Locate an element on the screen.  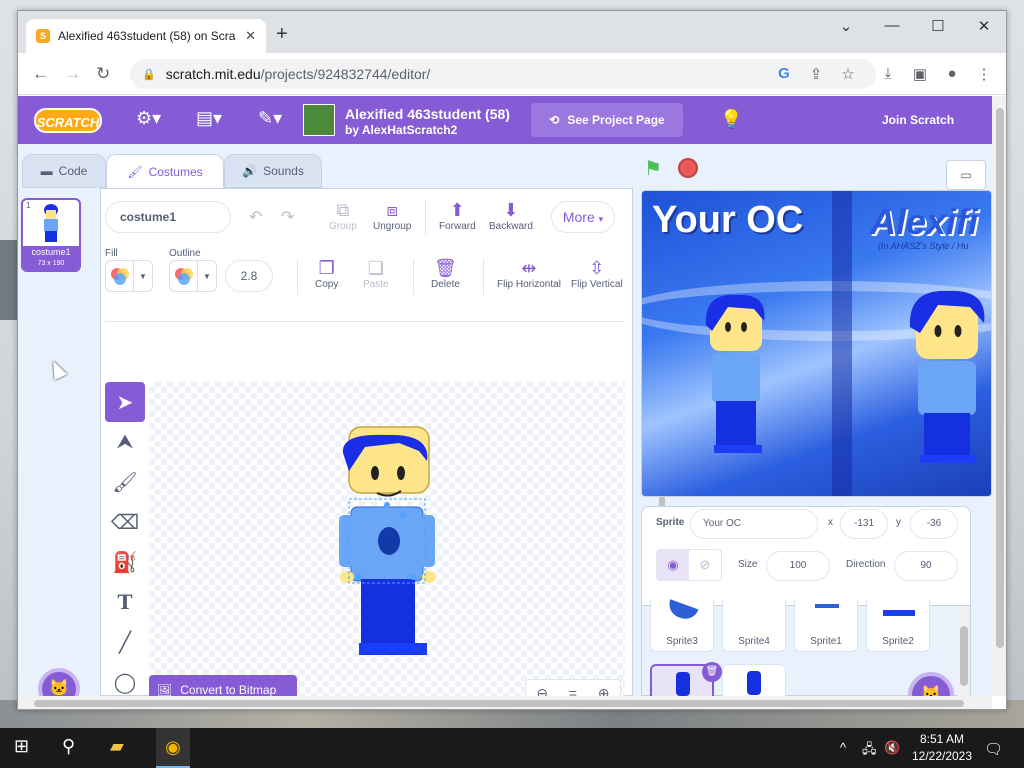
direction-input: 90 is located at coordinates (926, 566).